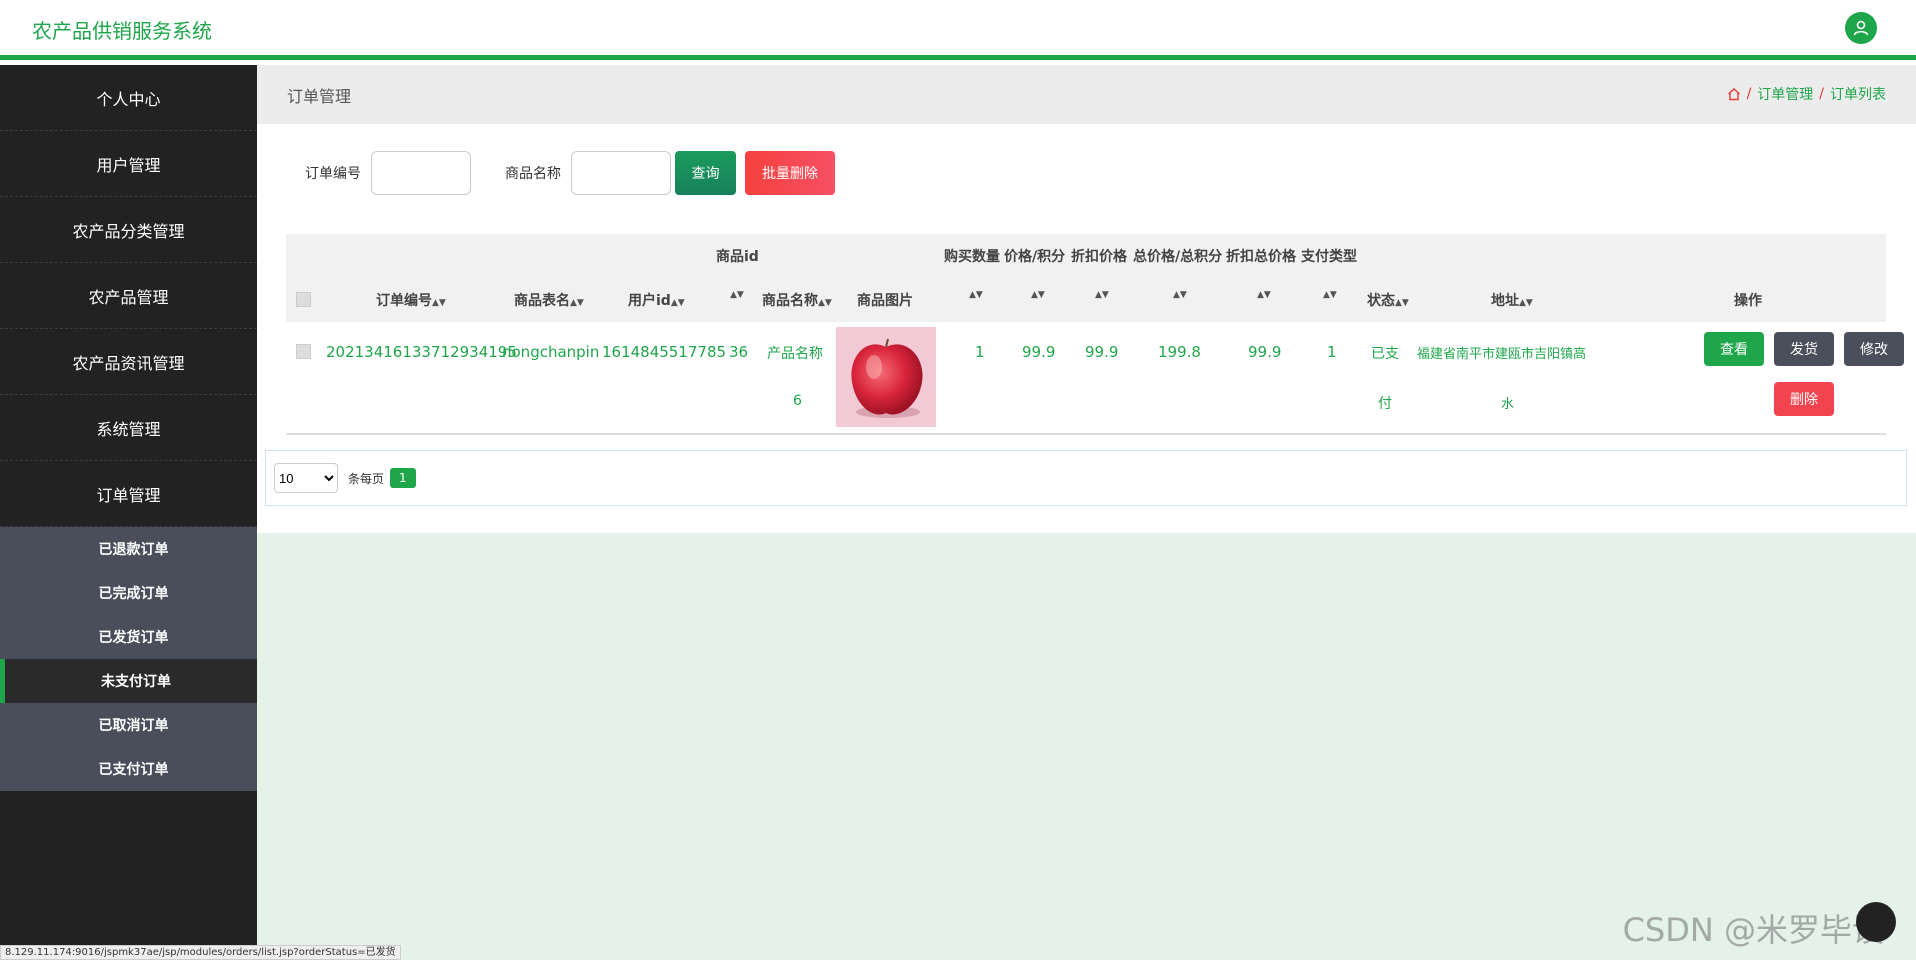  Describe the element at coordinates (972, 257) in the screenshot. I see `col-buy-qty: 购买数量` at that location.